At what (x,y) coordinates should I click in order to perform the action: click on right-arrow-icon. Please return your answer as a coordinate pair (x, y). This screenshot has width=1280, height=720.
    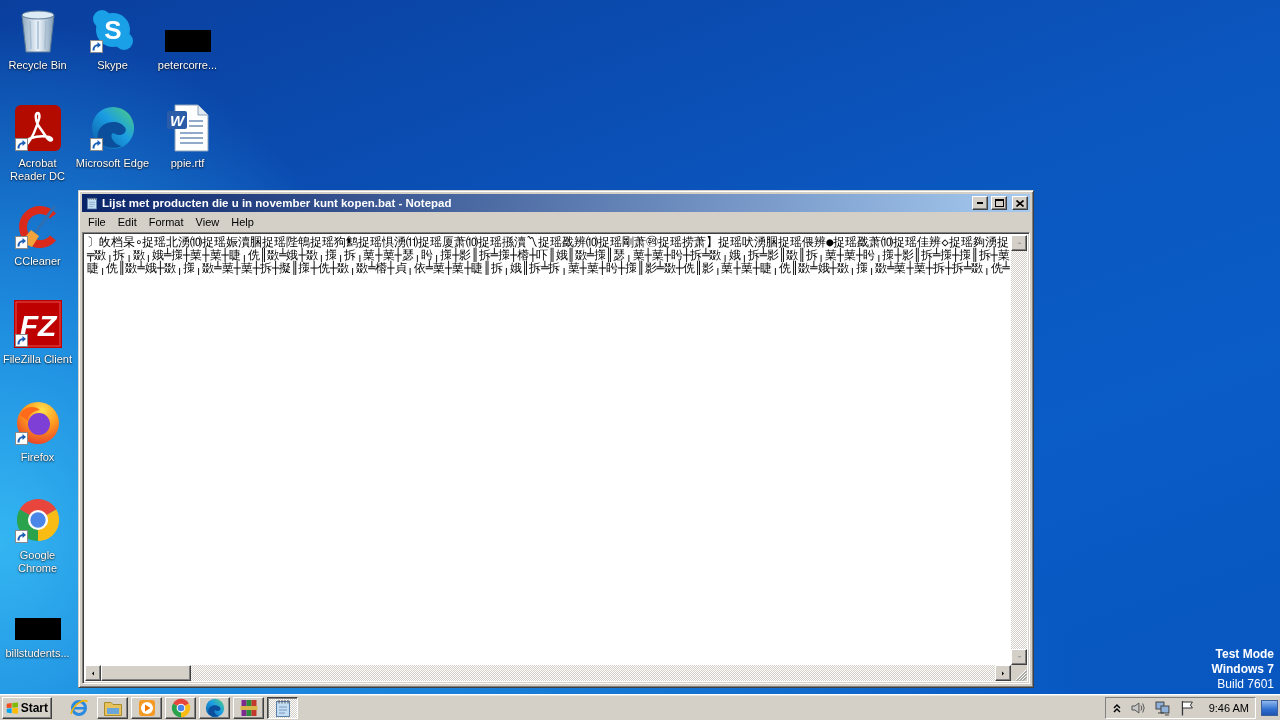
    Looking at the image, I should click on (1003, 673).